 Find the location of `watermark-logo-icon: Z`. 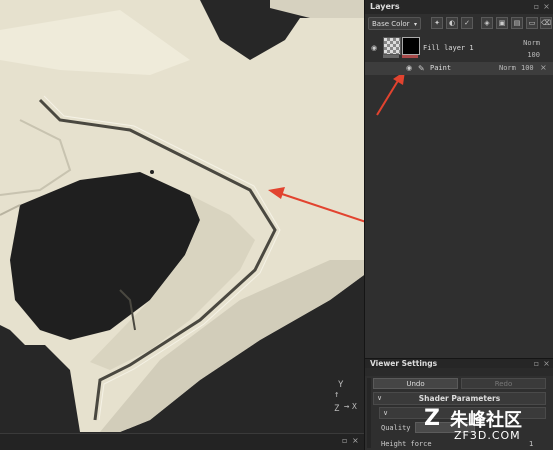

watermark-logo-icon: Z is located at coordinates (432, 418).